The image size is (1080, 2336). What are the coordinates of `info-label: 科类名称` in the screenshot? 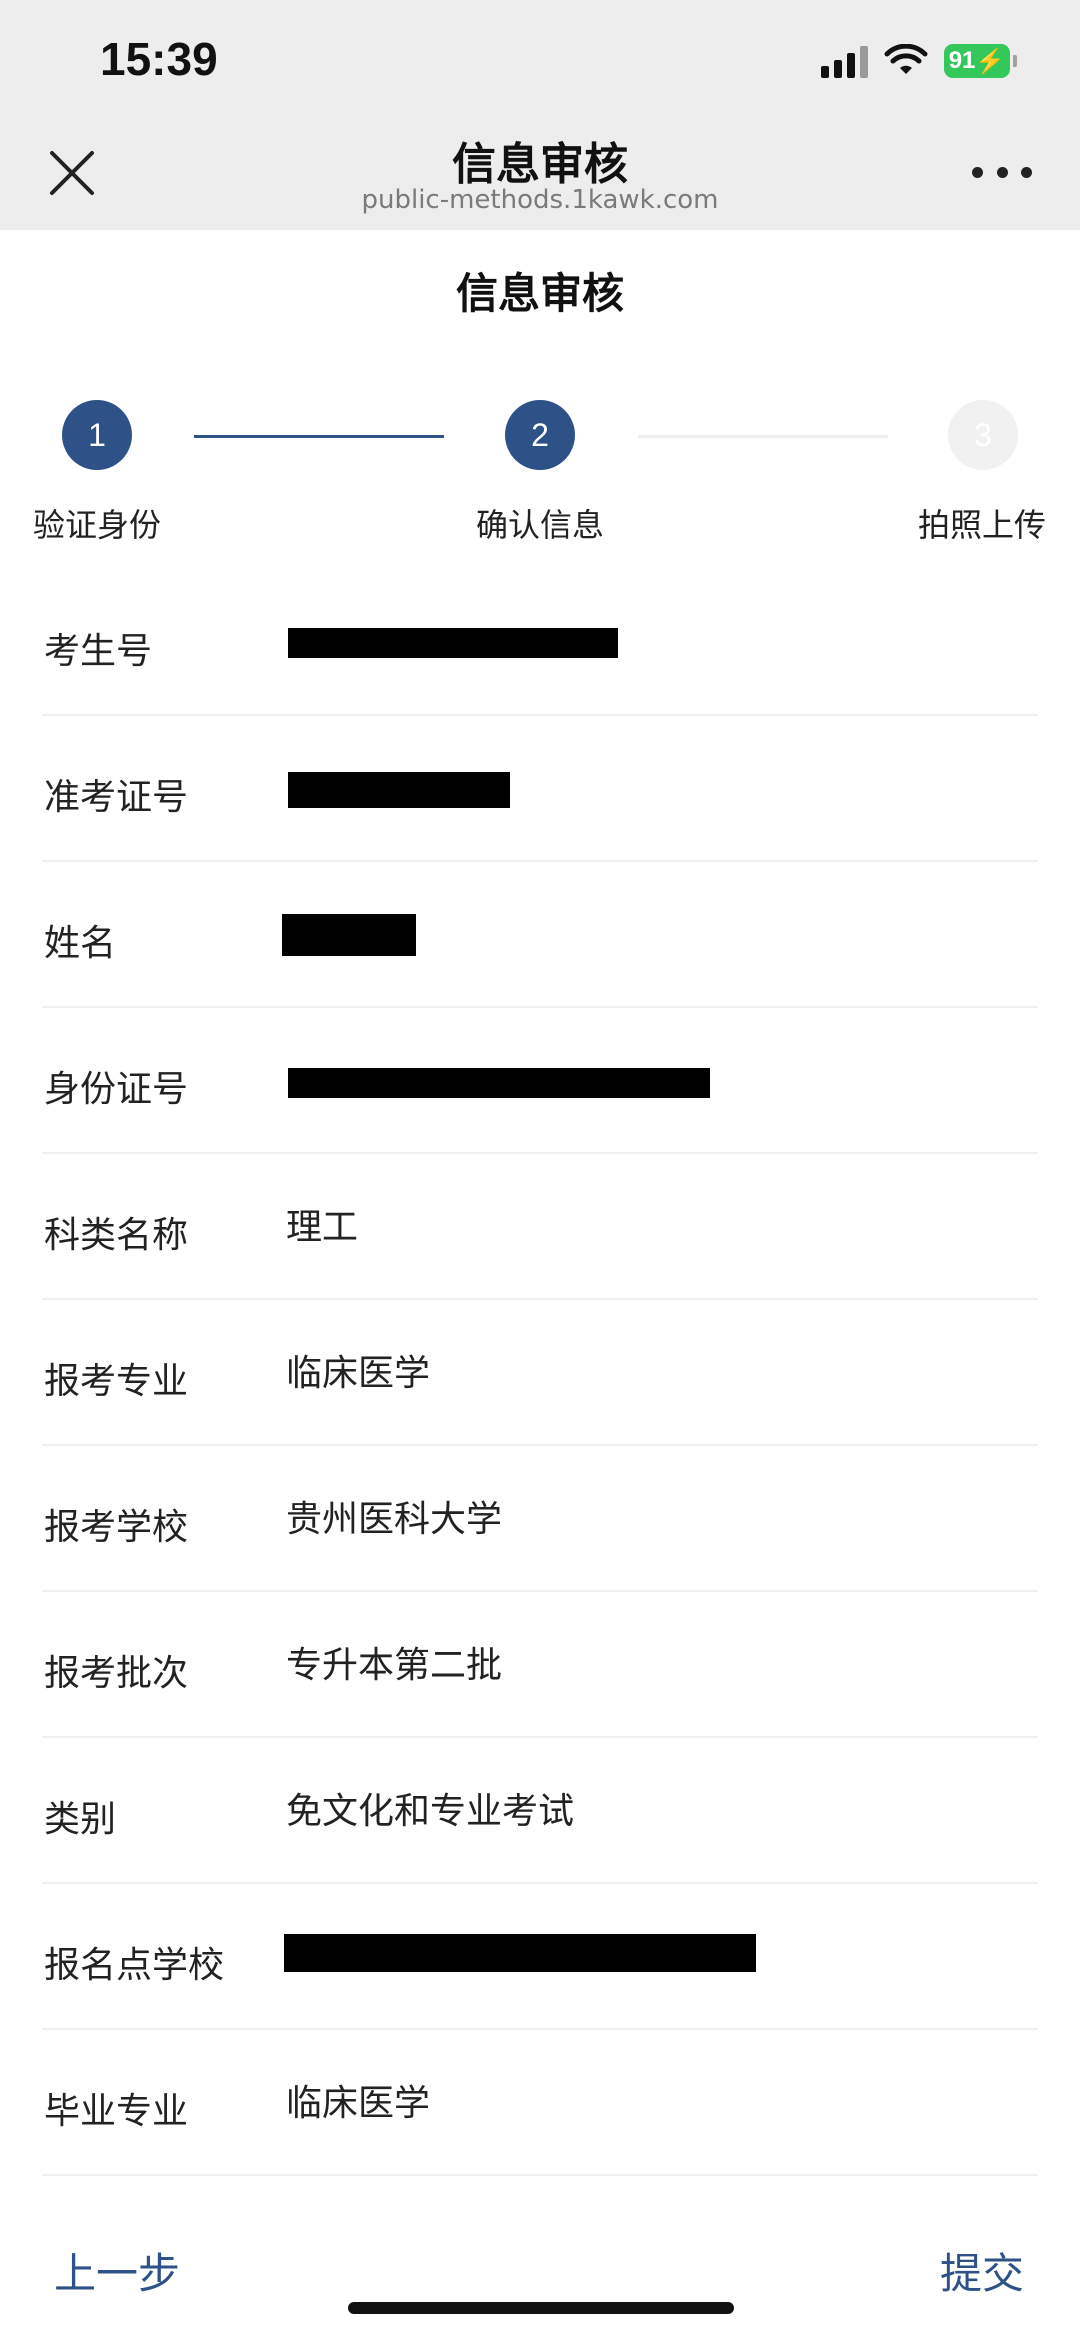 It's located at (116, 1235).